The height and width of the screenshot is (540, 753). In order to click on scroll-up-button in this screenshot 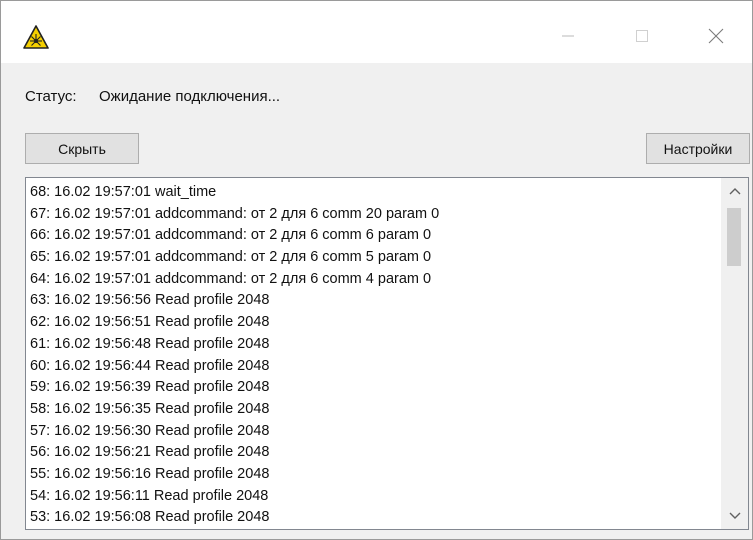, I will do `click(734, 191)`.